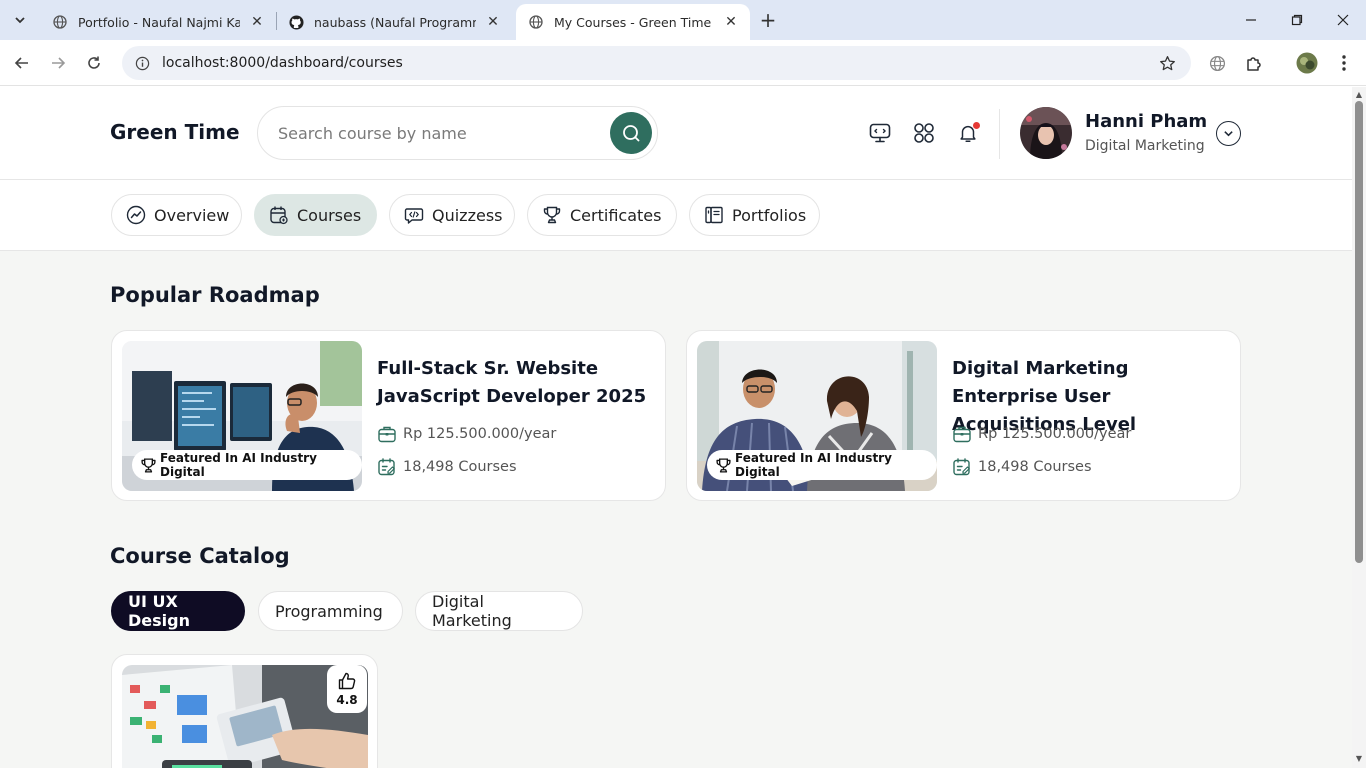 This screenshot has width=1366, height=768. Describe the element at coordinates (142, 63) in the screenshot. I see `info-icon` at that location.